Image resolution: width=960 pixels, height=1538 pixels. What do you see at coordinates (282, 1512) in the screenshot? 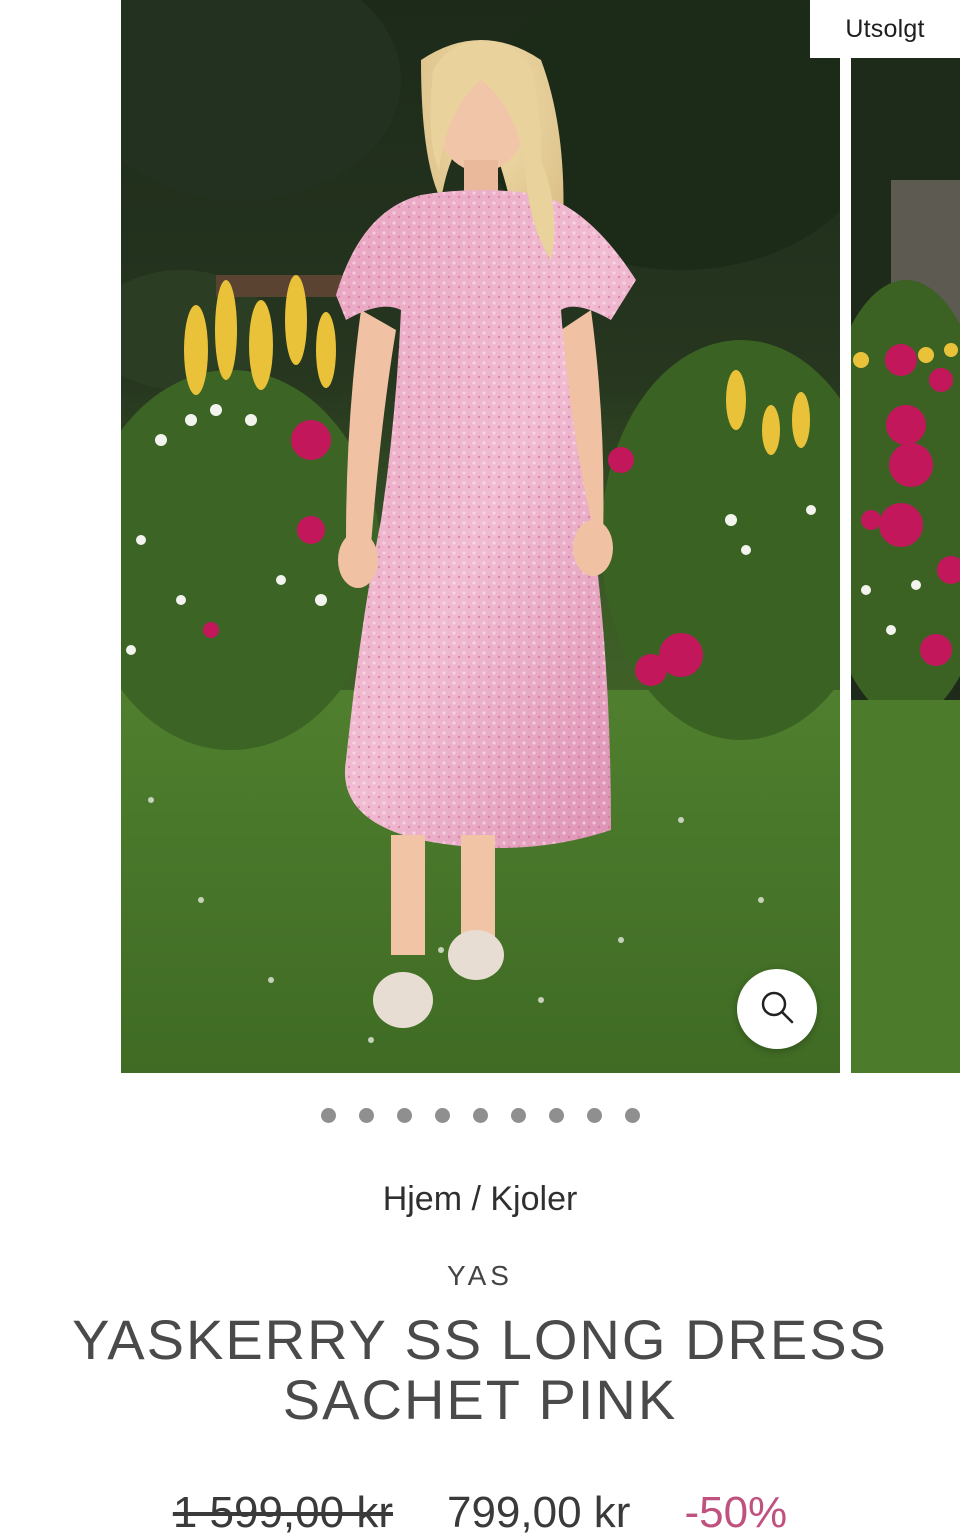
I see `original-price: 1 599,00 kr` at bounding box center [282, 1512].